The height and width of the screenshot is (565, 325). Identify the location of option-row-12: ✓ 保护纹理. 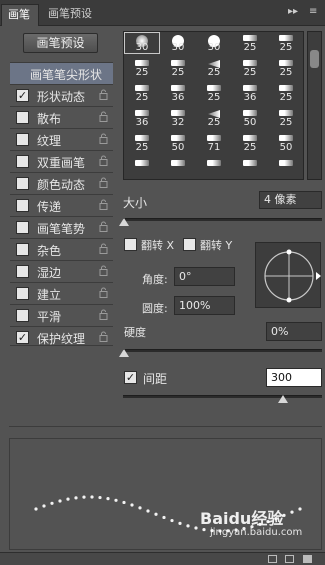
(61, 337).